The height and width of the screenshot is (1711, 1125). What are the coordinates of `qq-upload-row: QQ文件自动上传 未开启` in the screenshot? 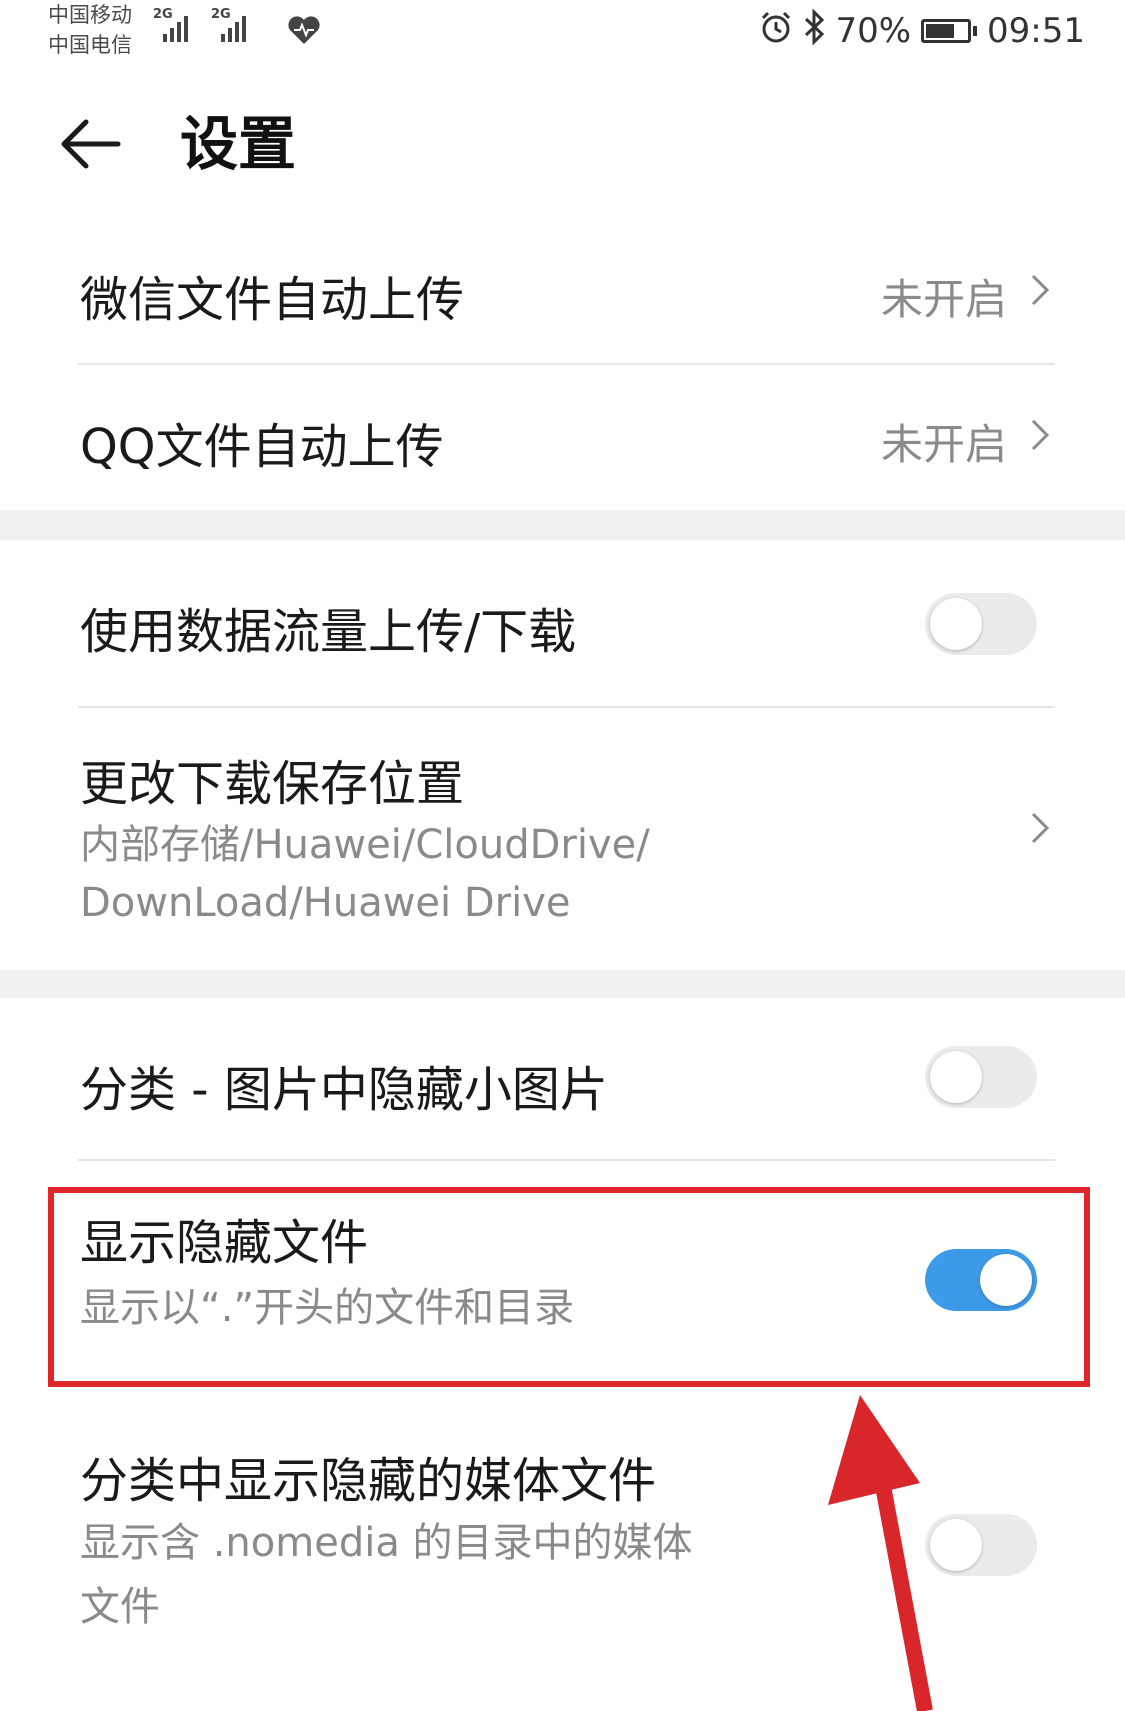 It's located at (562, 437).